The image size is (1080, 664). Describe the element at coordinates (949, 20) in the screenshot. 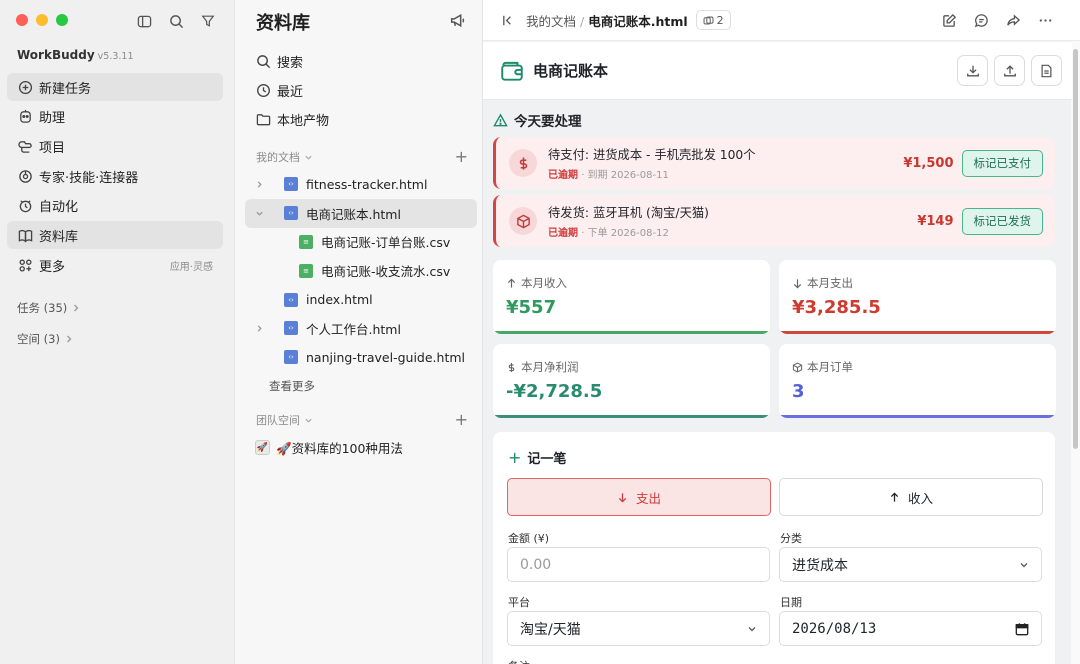

I see `edit-icon` at that location.